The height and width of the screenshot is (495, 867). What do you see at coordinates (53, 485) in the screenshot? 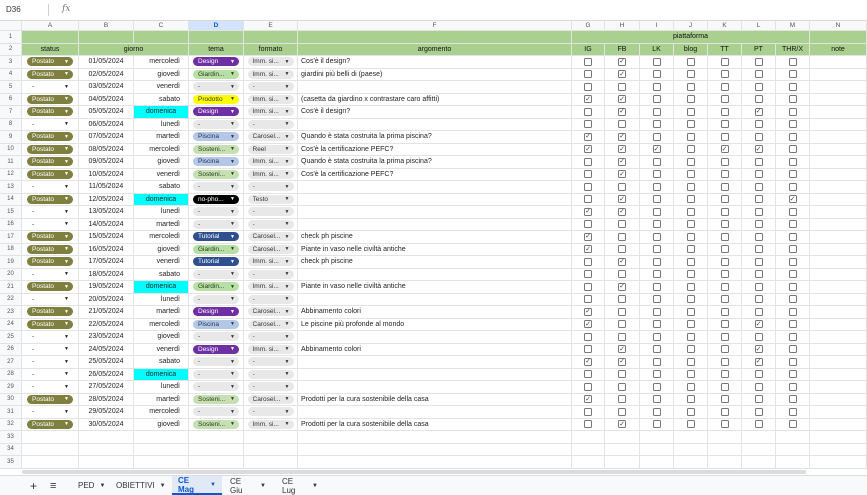
I see `all-sheets-menu-icon: ≡` at bounding box center [53, 485].